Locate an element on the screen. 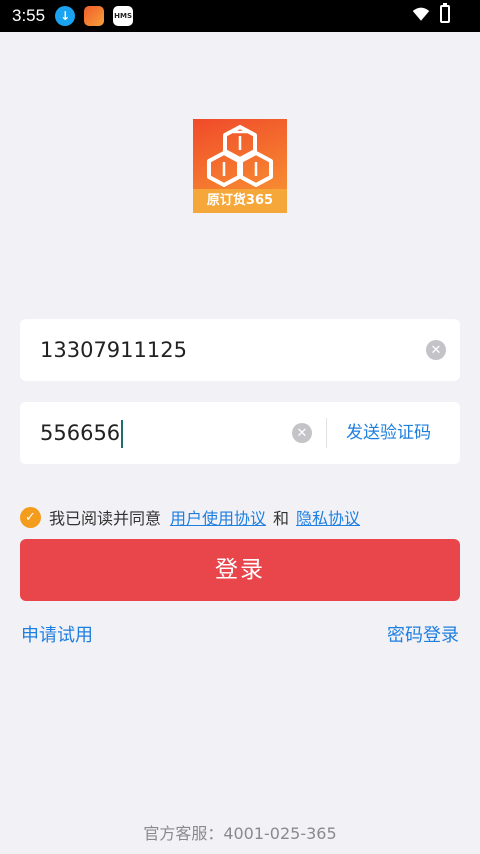 Image resolution: width=480 pixels, height=854 pixels. phone-field-card: 13307911125 ✕ is located at coordinates (240, 350).